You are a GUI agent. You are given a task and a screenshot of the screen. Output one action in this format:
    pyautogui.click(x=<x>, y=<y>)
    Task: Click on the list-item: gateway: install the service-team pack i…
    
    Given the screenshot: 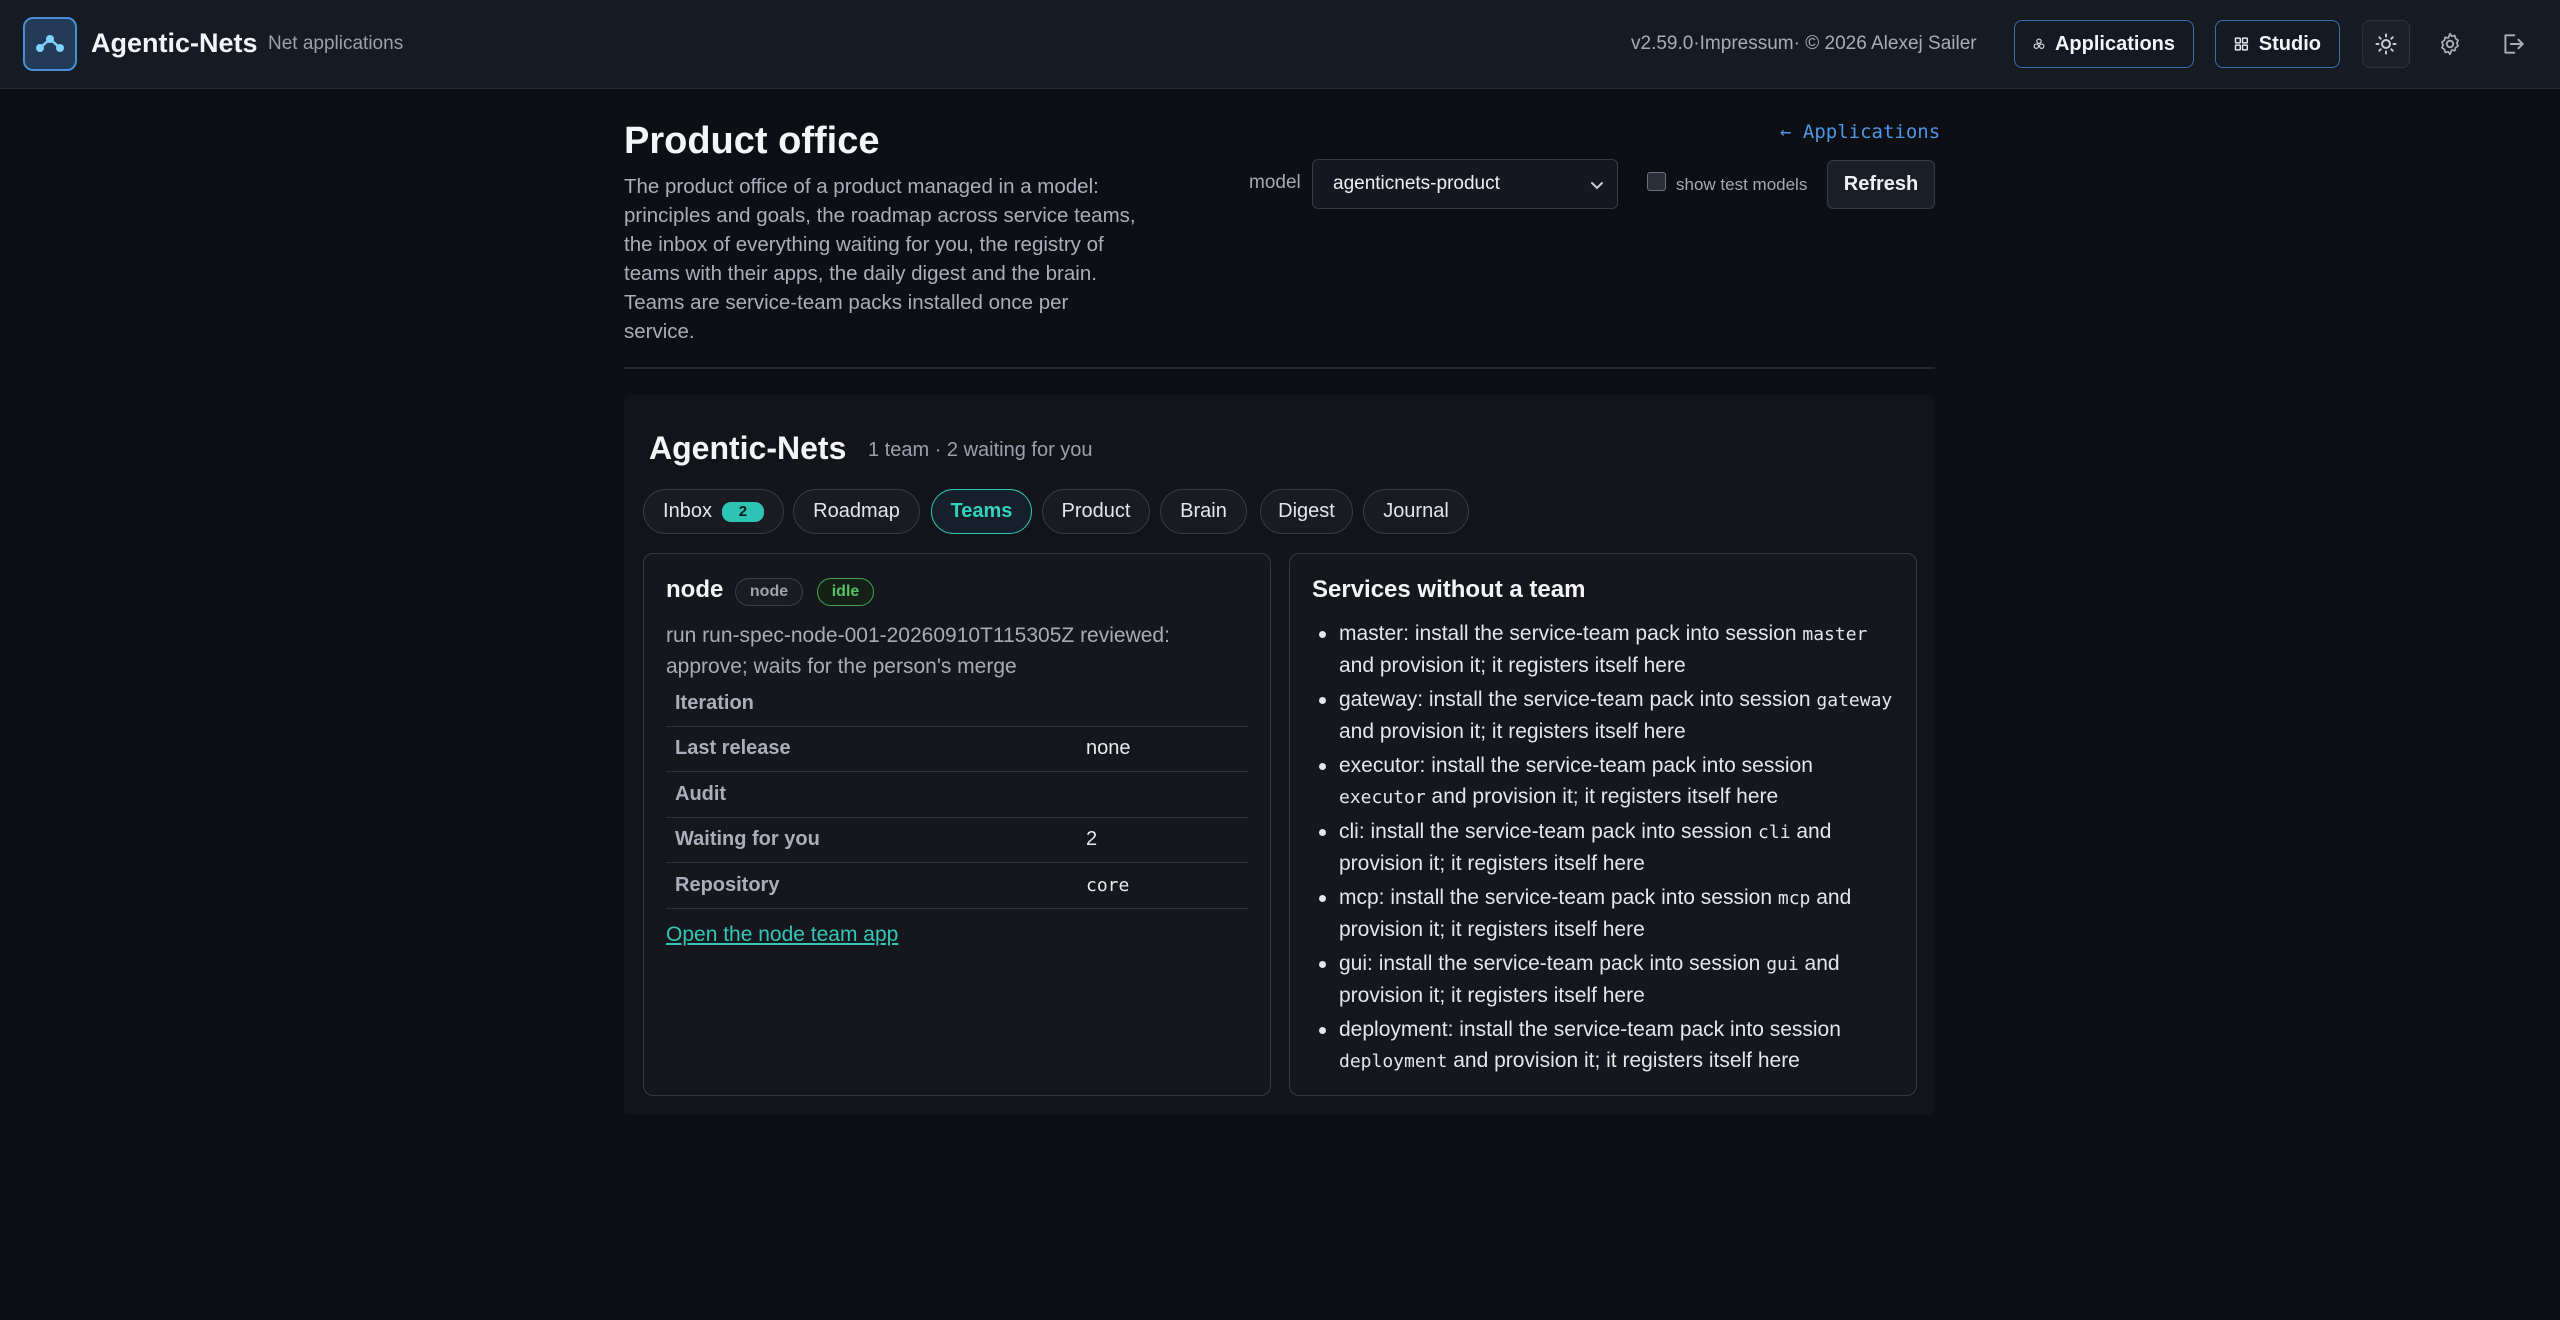 What is the action you would take?
    pyautogui.click(x=1607, y=715)
    